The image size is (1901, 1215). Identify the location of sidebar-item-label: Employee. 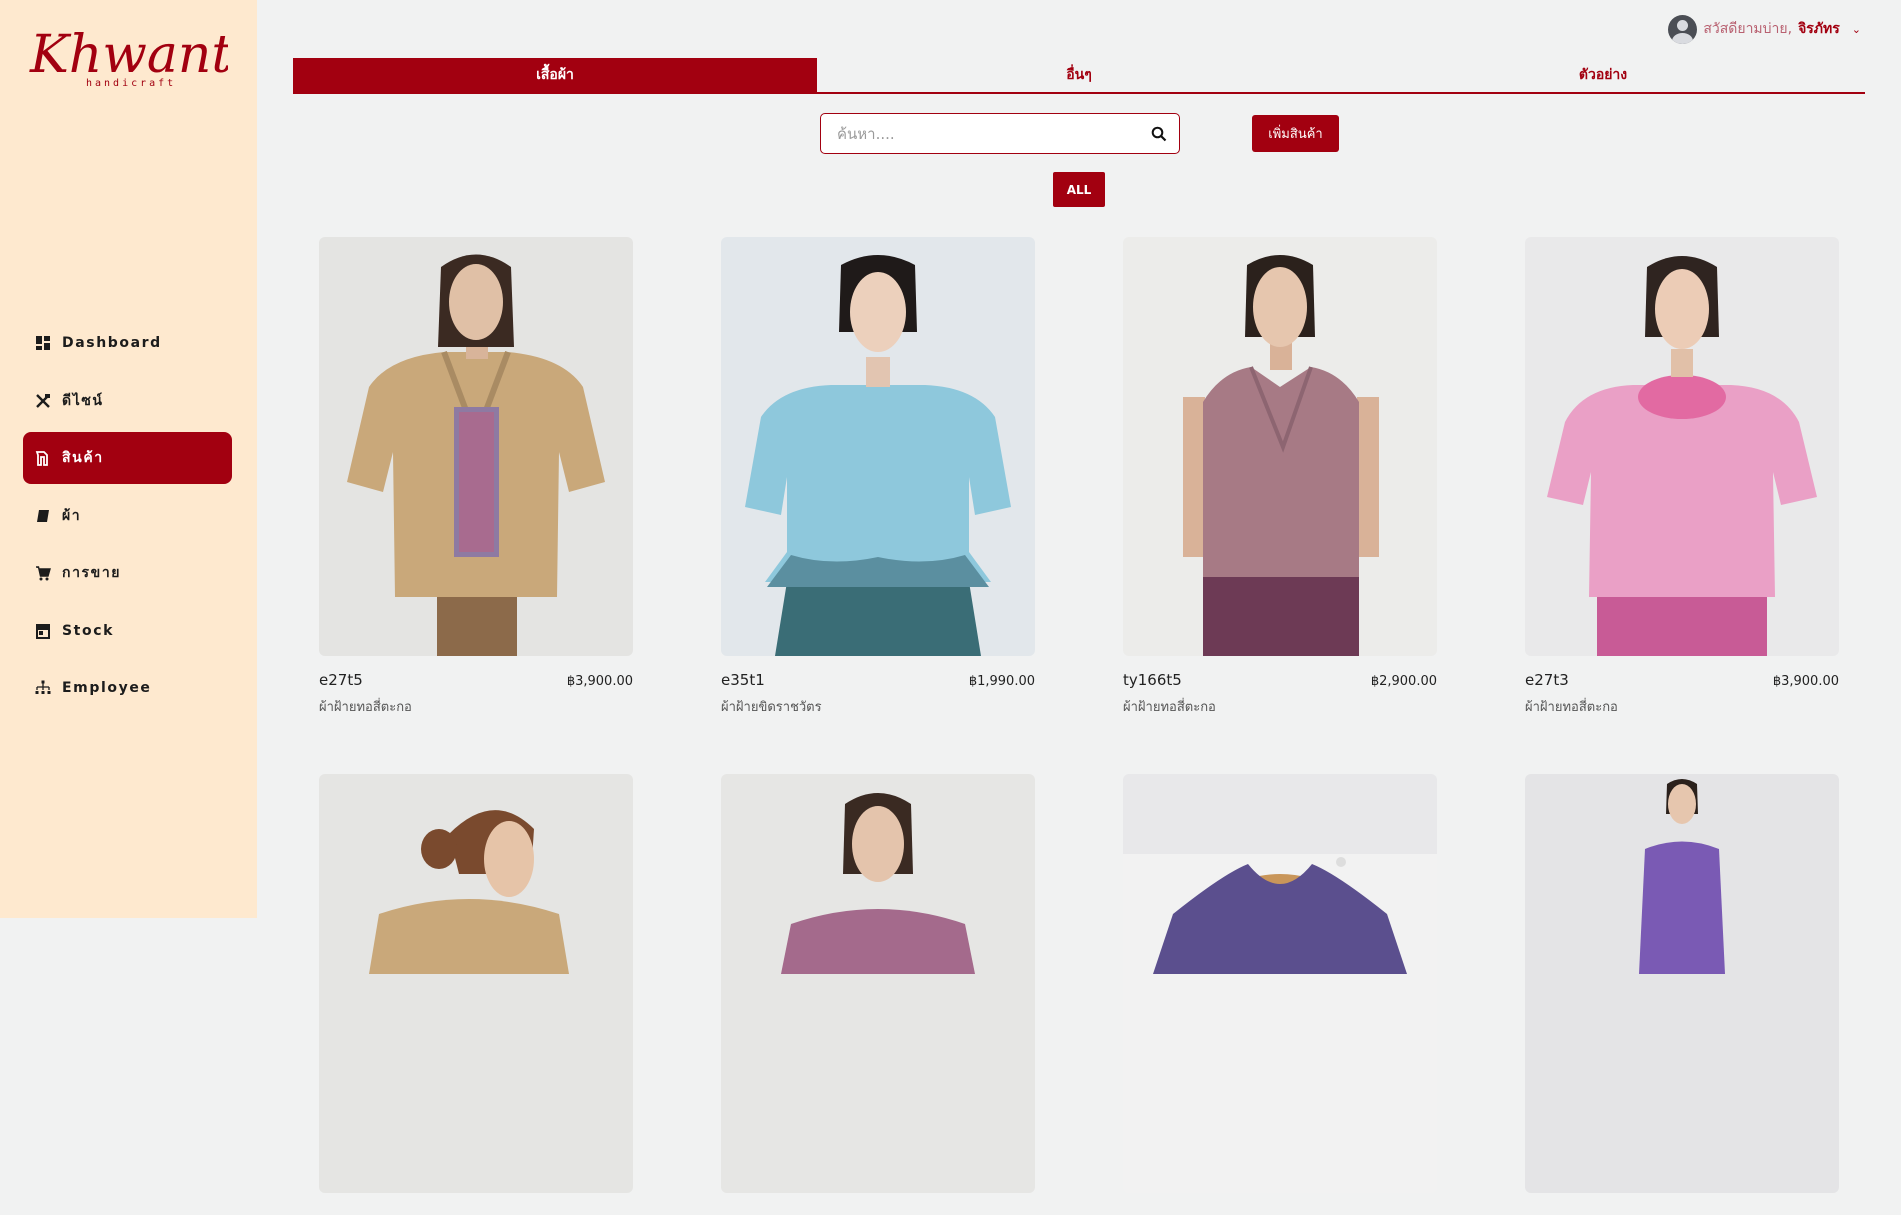
(107, 688).